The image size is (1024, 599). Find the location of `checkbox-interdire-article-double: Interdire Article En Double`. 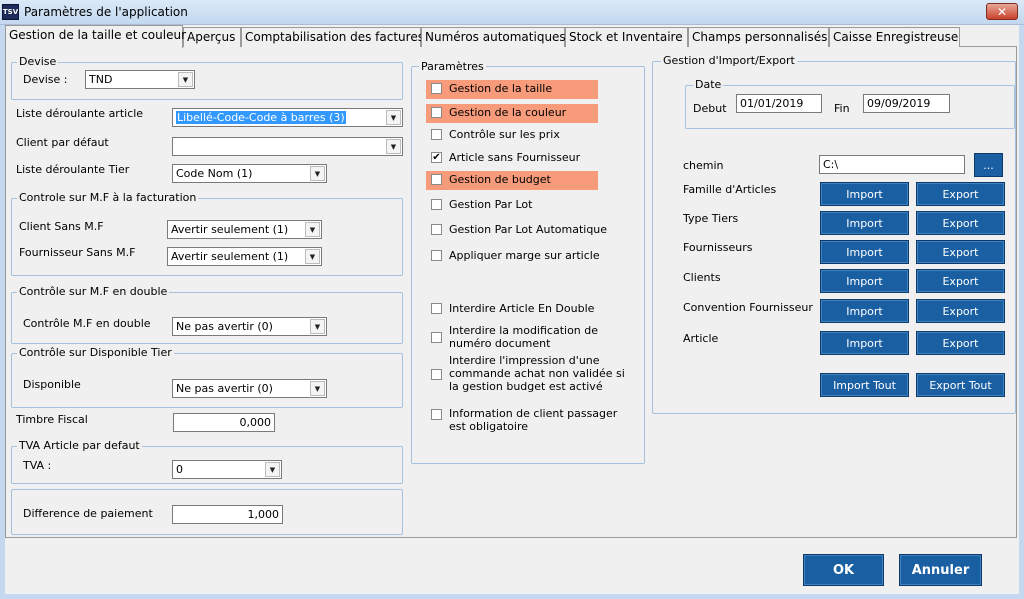

checkbox-interdire-article-double: Interdire Article En Double is located at coordinates (531, 311).